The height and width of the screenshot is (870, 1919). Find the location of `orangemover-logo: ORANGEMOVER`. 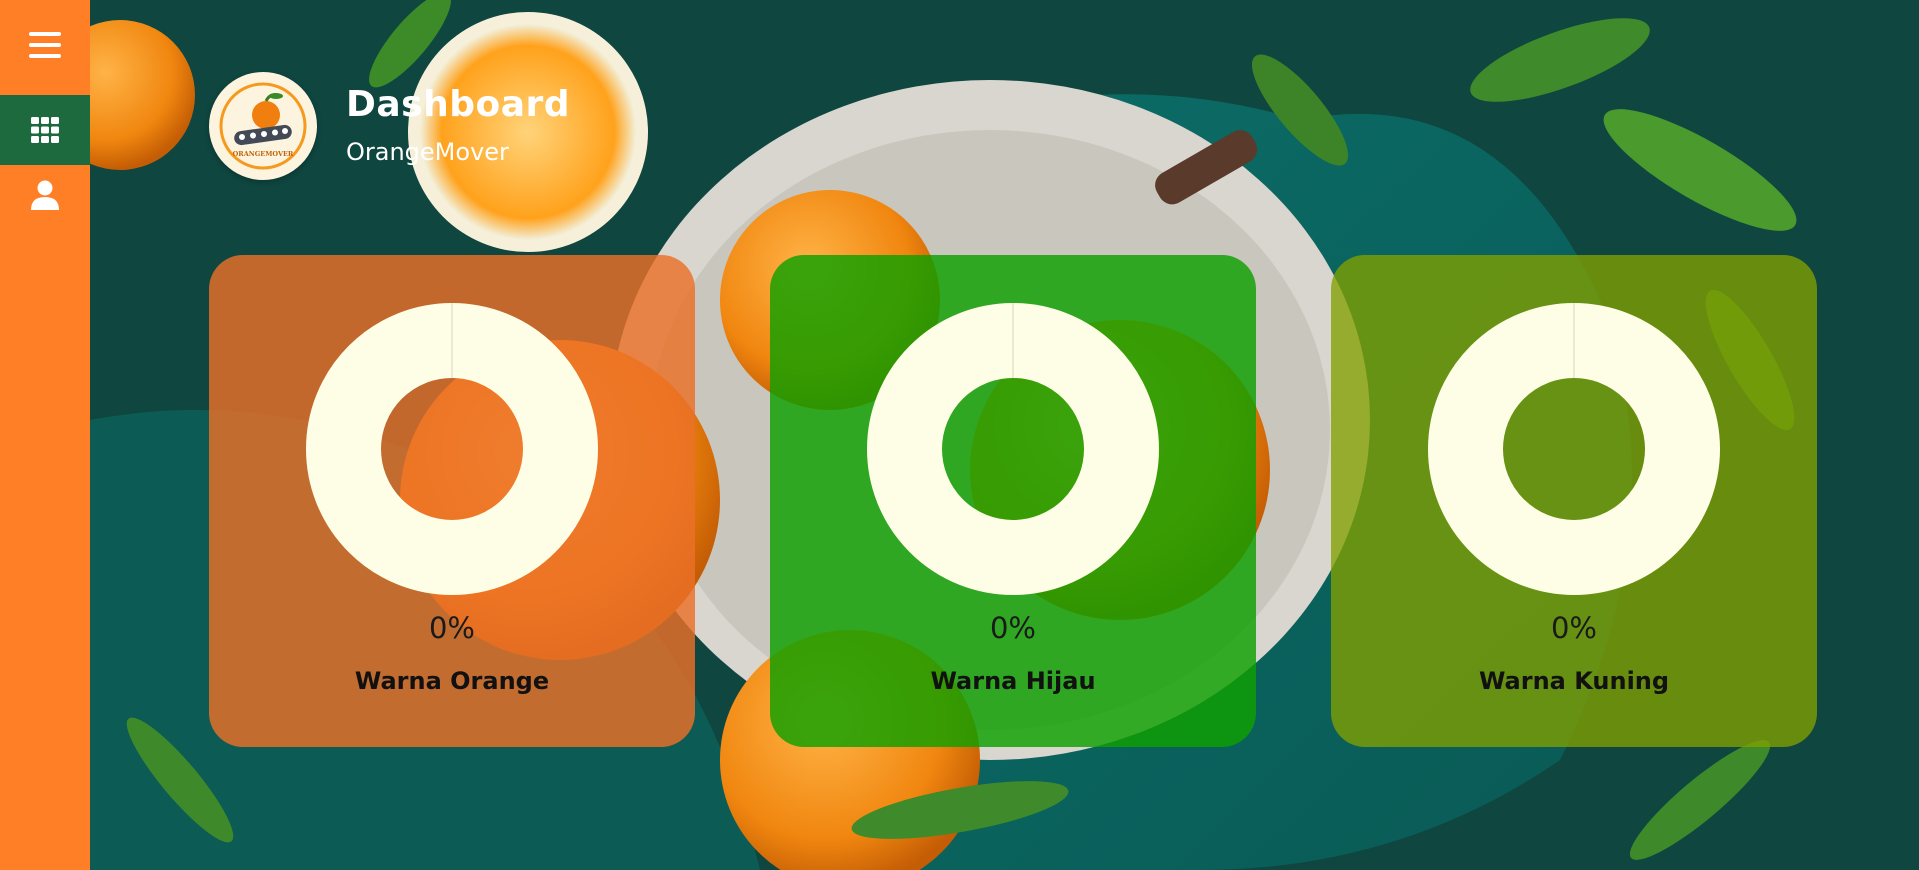

orangemover-logo: ORANGEMOVER is located at coordinates (263, 126).